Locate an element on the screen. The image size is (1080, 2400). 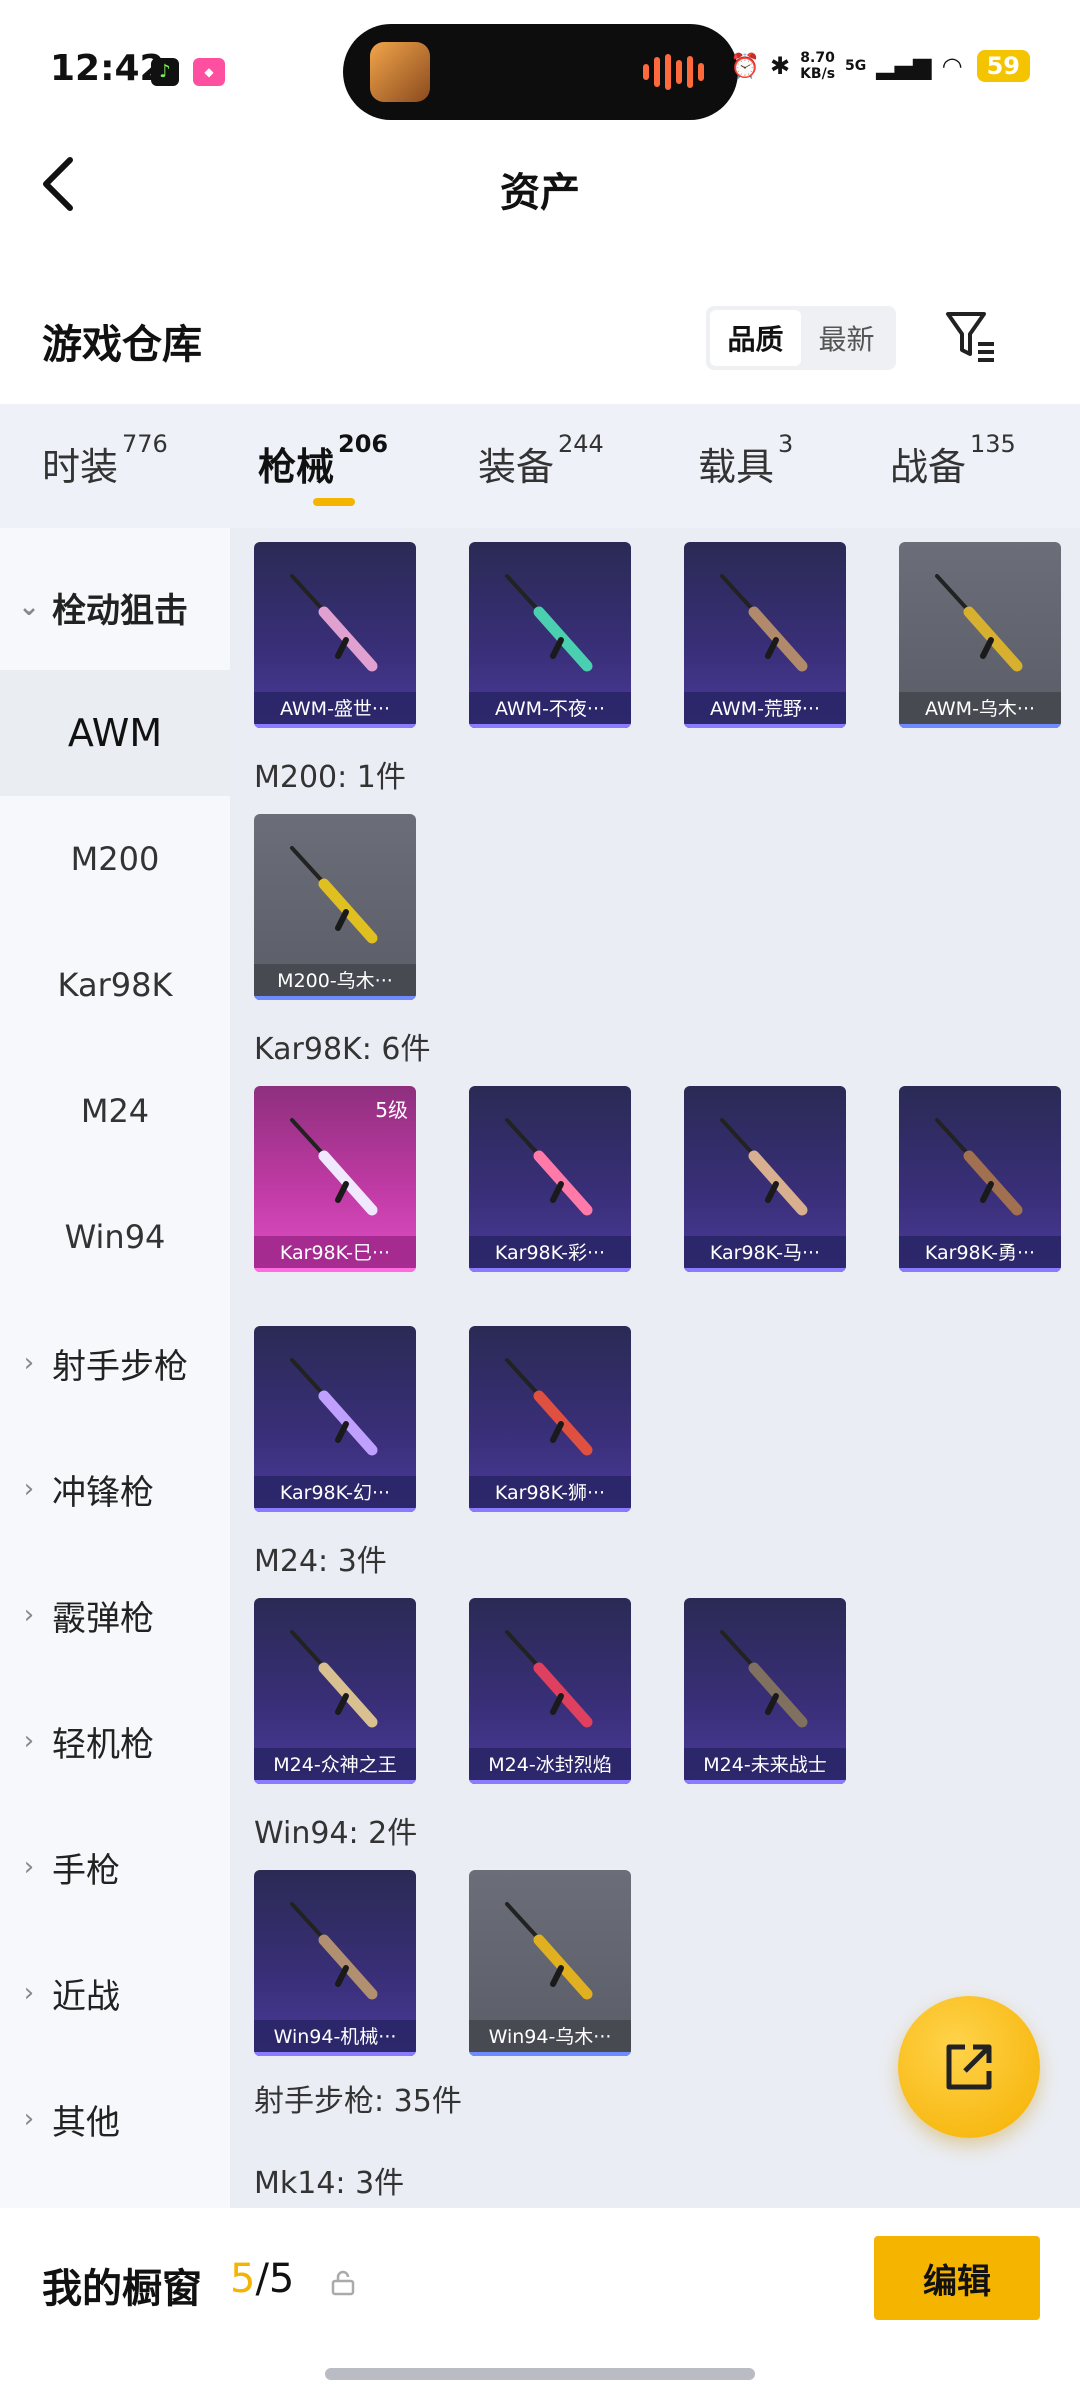
item-card: Kar98K-彩··· is located at coordinates (550, 1179).